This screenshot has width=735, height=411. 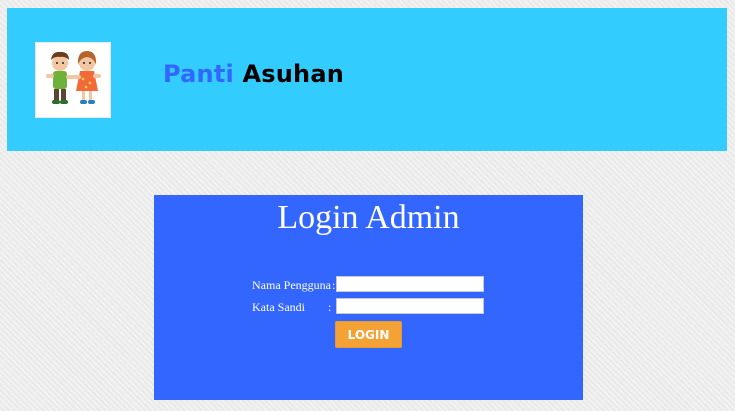 I want to click on login-title: Login Admin, so click(x=368, y=217).